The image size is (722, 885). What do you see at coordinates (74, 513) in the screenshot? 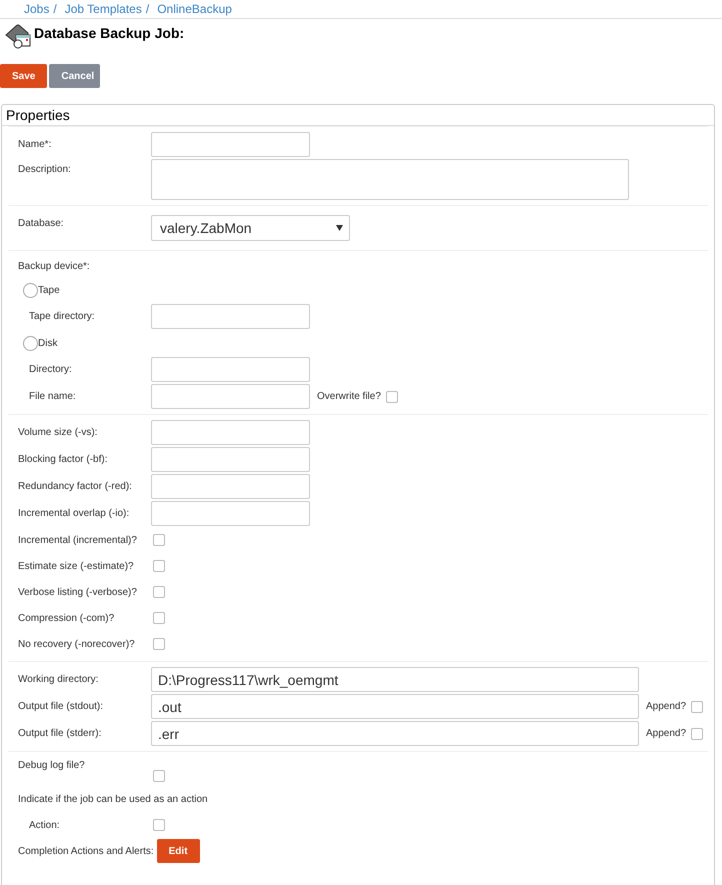
I see `field-label: Incremental overlap (-io):` at bounding box center [74, 513].